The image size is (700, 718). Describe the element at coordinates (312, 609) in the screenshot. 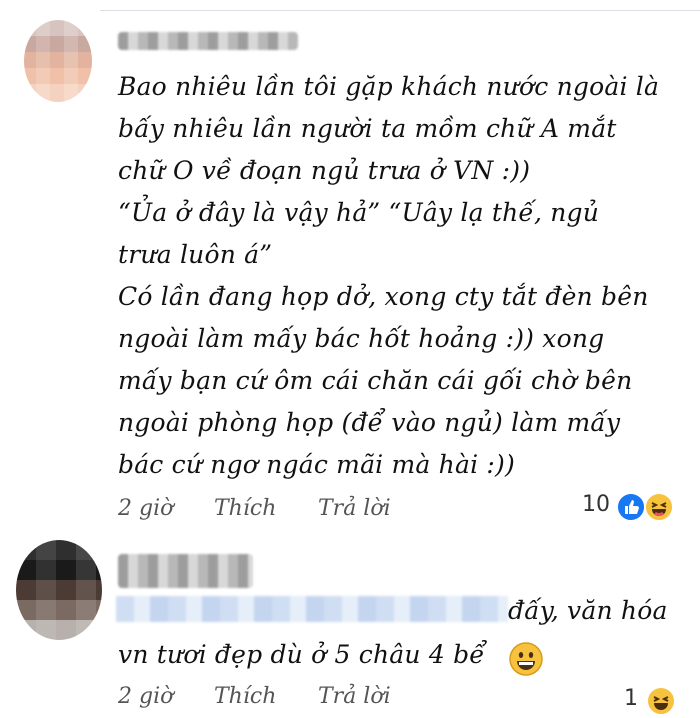

I see `mention-redacted` at that location.